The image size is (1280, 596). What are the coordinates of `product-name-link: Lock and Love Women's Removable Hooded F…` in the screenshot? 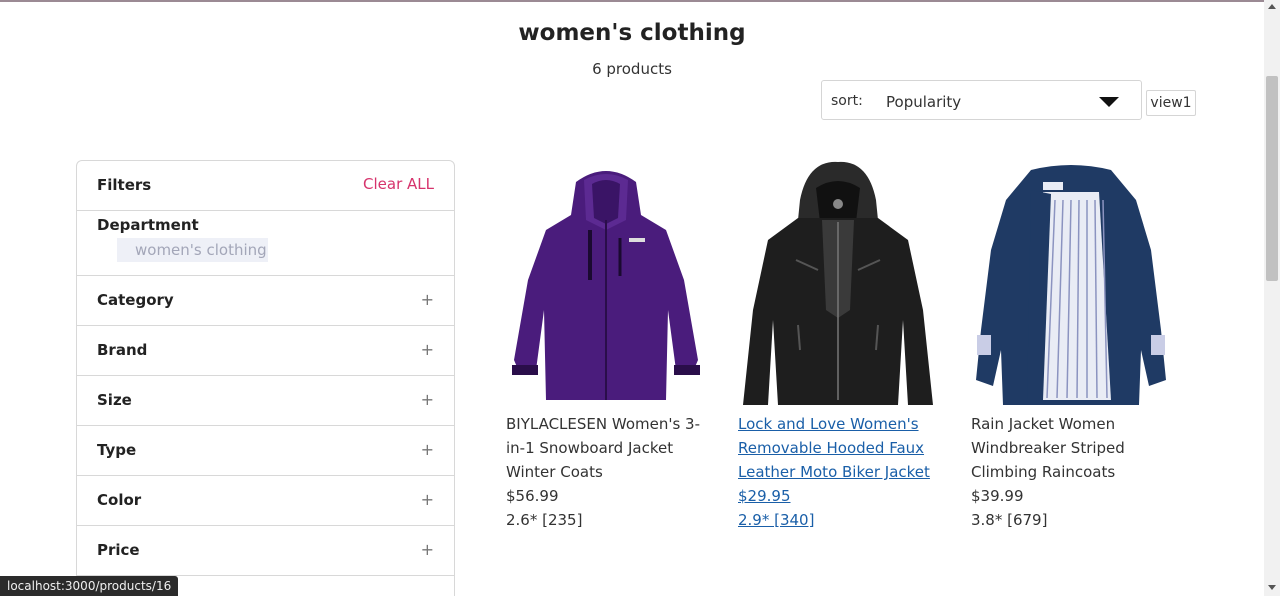 It's located at (838, 448).